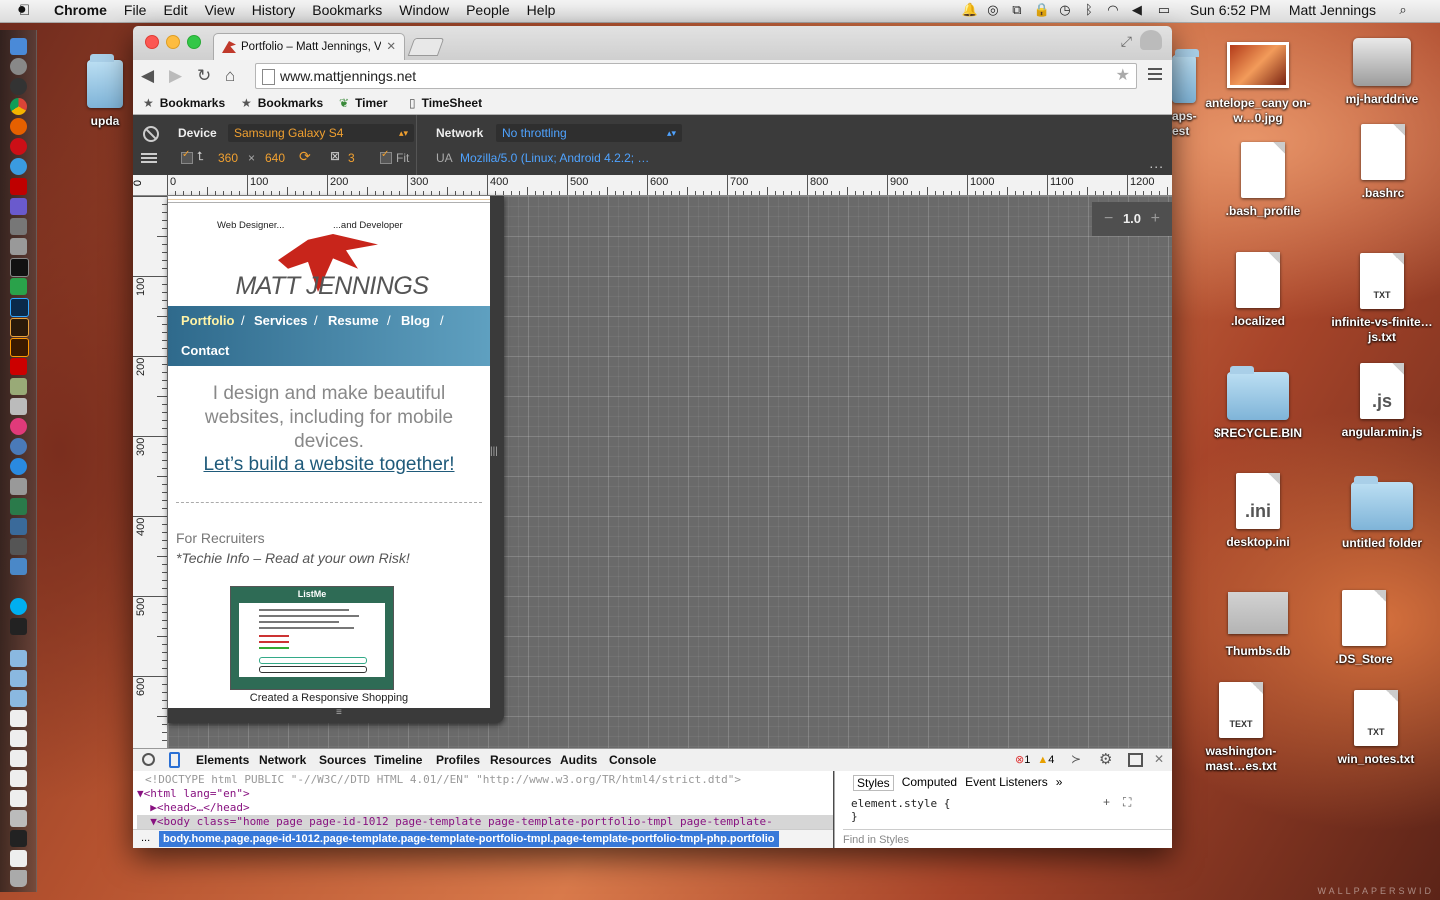 The width and height of the screenshot is (1440, 900). Describe the element at coordinates (578, 760) in the screenshot. I see `tab-audits: Audits` at that location.